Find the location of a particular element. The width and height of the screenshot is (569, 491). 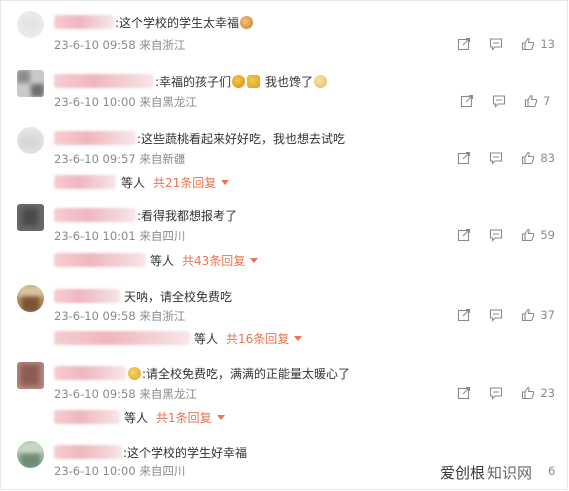

like-count: 7 is located at coordinates (547, 101).